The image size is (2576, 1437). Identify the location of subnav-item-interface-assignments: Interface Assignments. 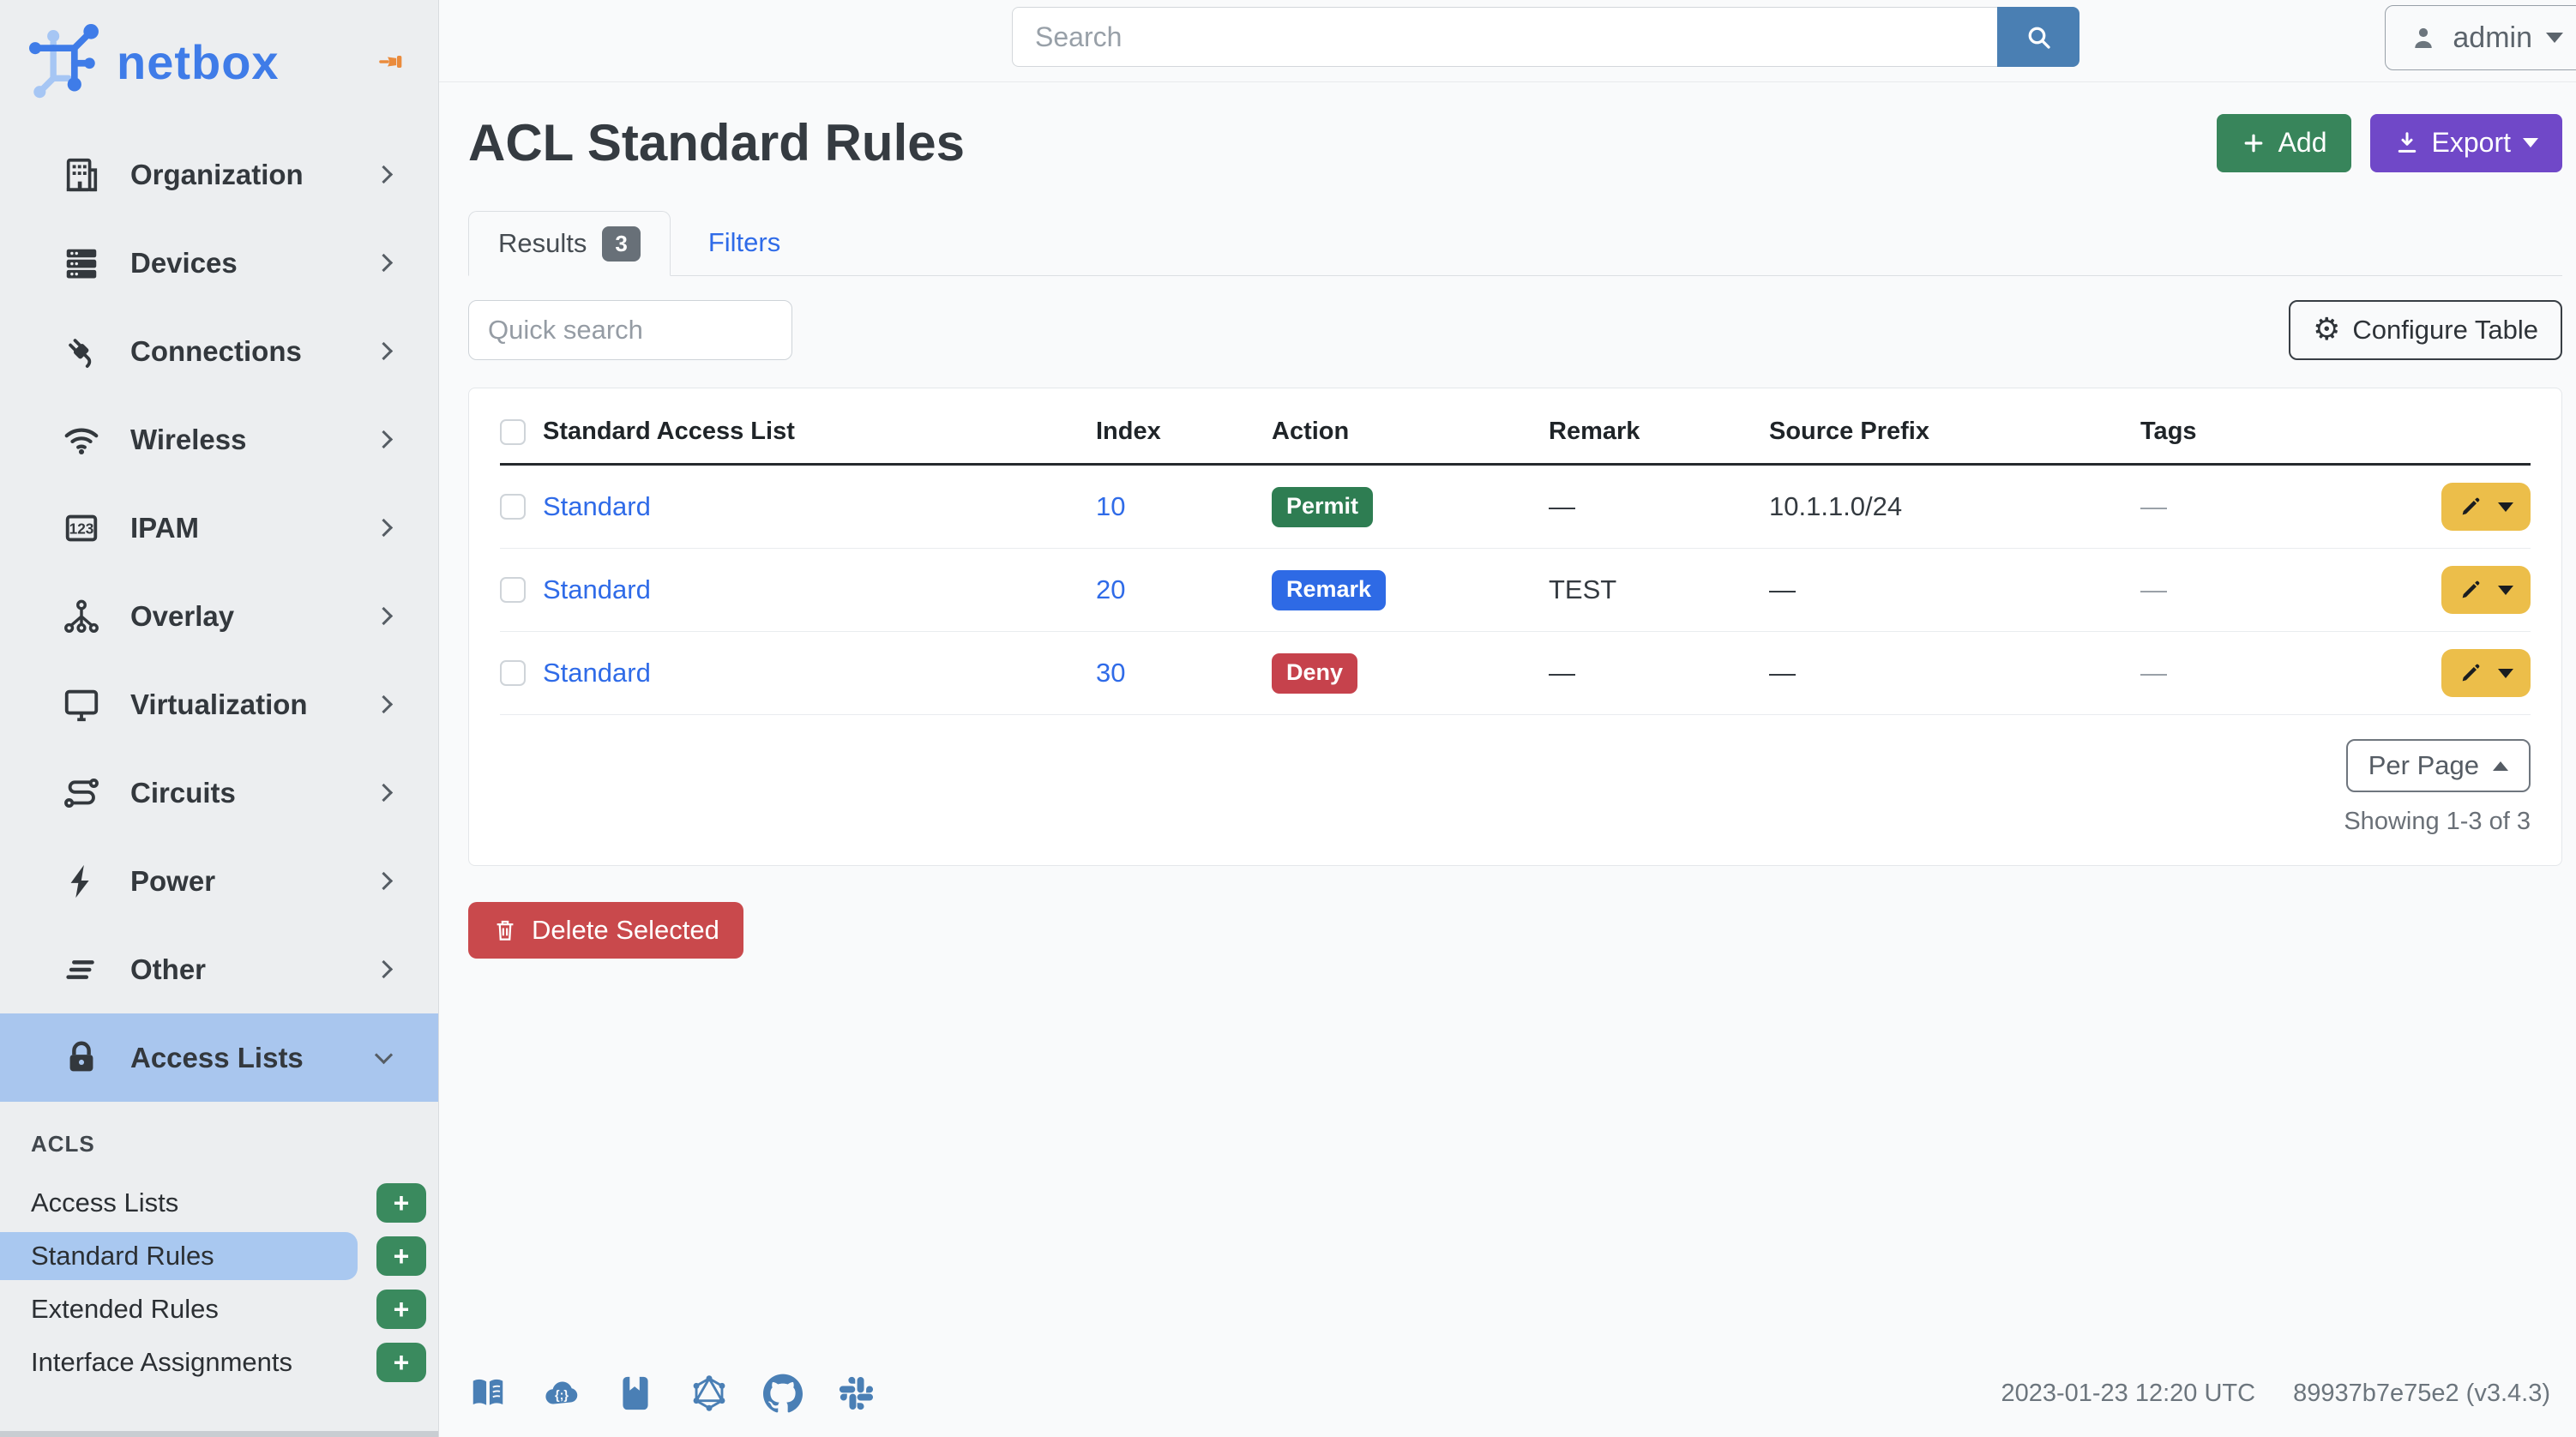
(179, 1362).